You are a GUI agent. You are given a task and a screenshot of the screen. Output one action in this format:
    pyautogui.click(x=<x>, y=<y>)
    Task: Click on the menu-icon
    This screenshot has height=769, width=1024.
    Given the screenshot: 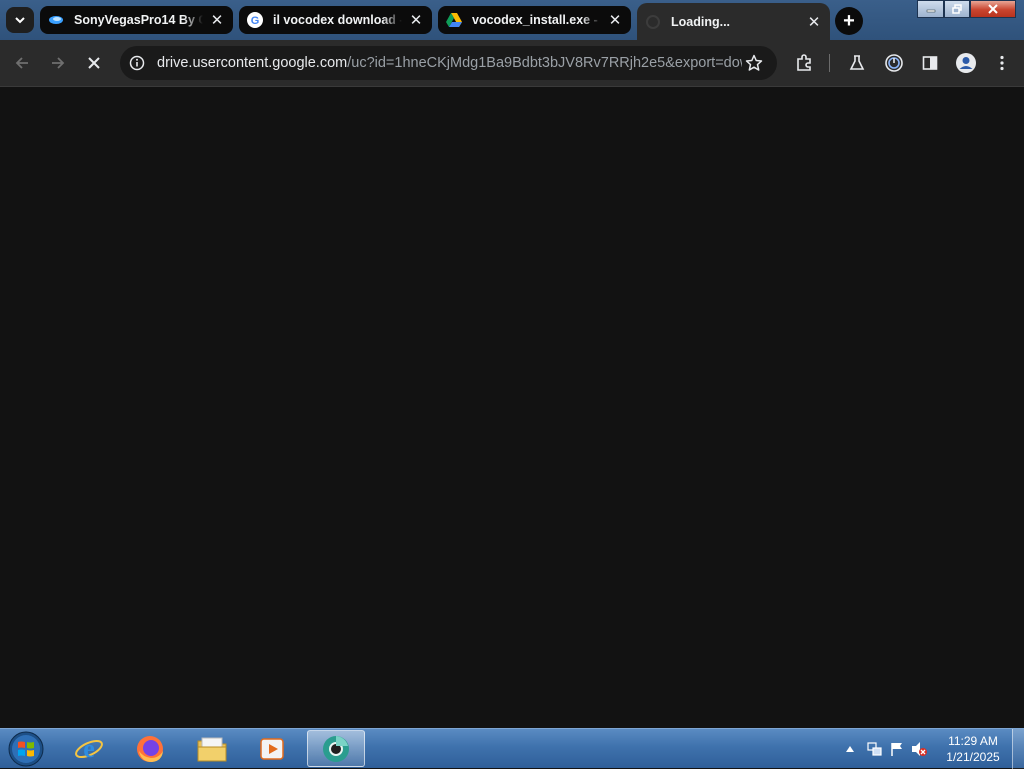 What is the action you would take?
    pyautogui.click(x=1002, y=63)
    